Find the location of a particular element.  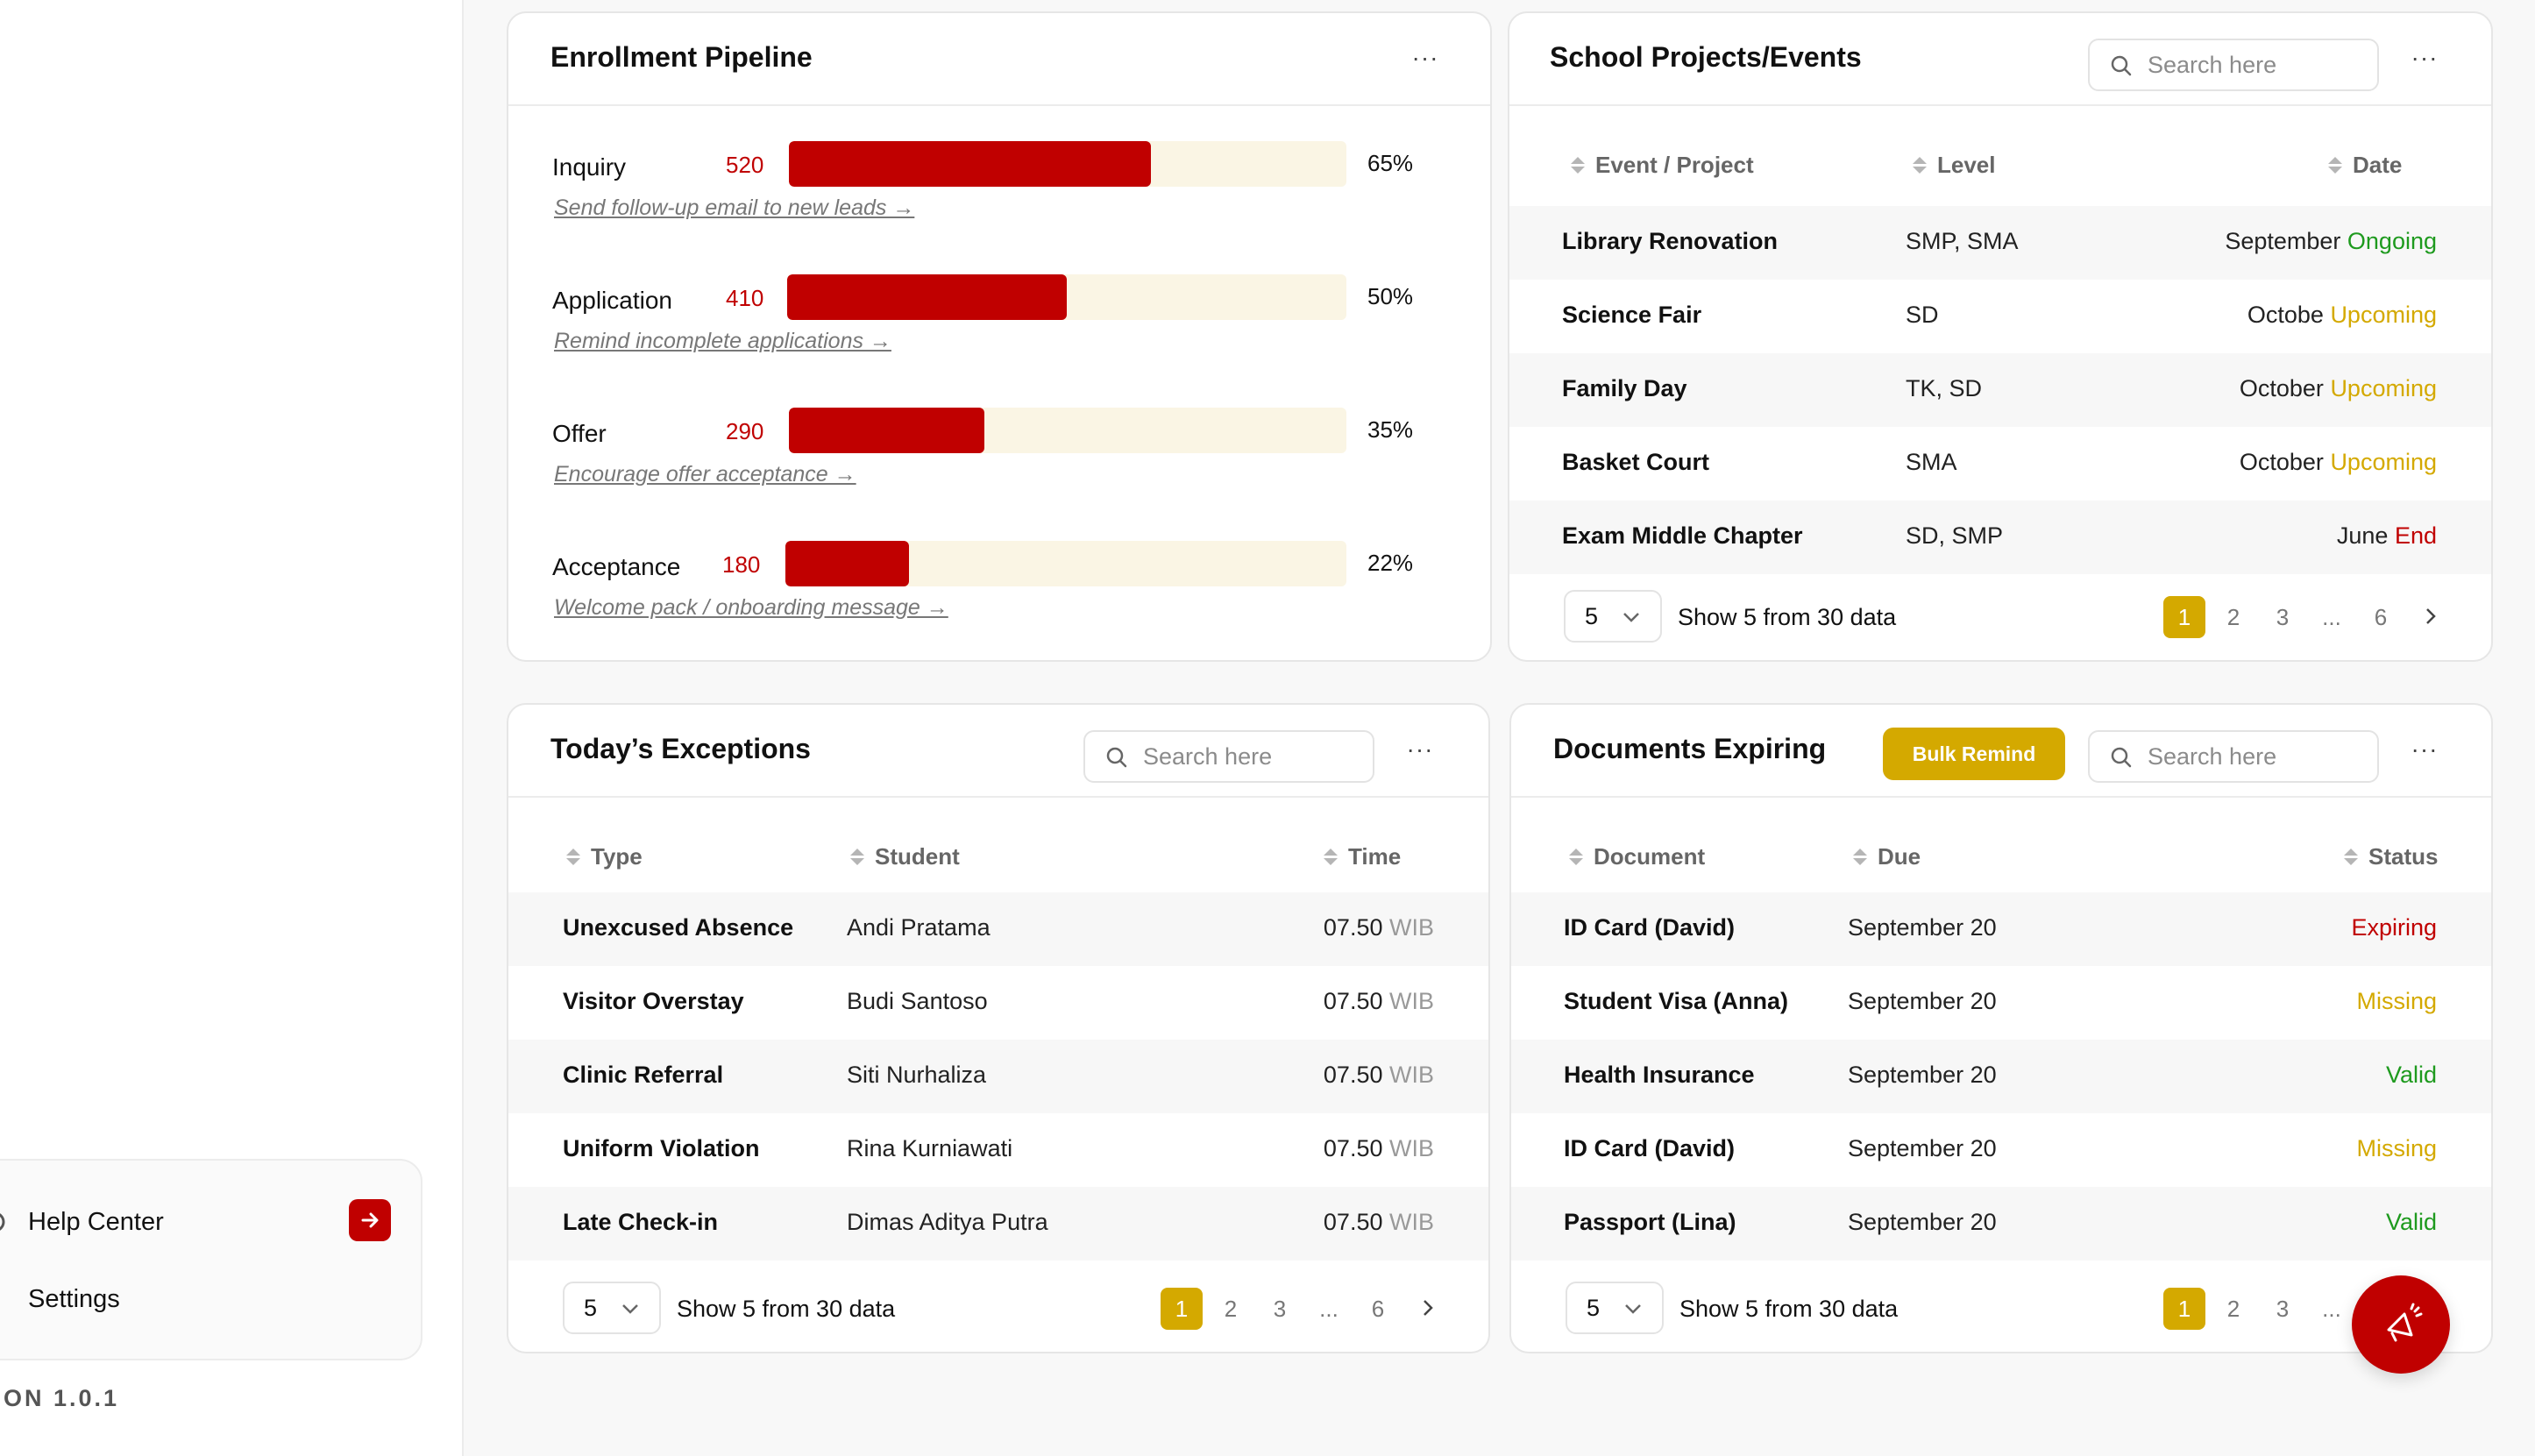

column-header-event: Event / Project is located at coordinates (1662, 165).